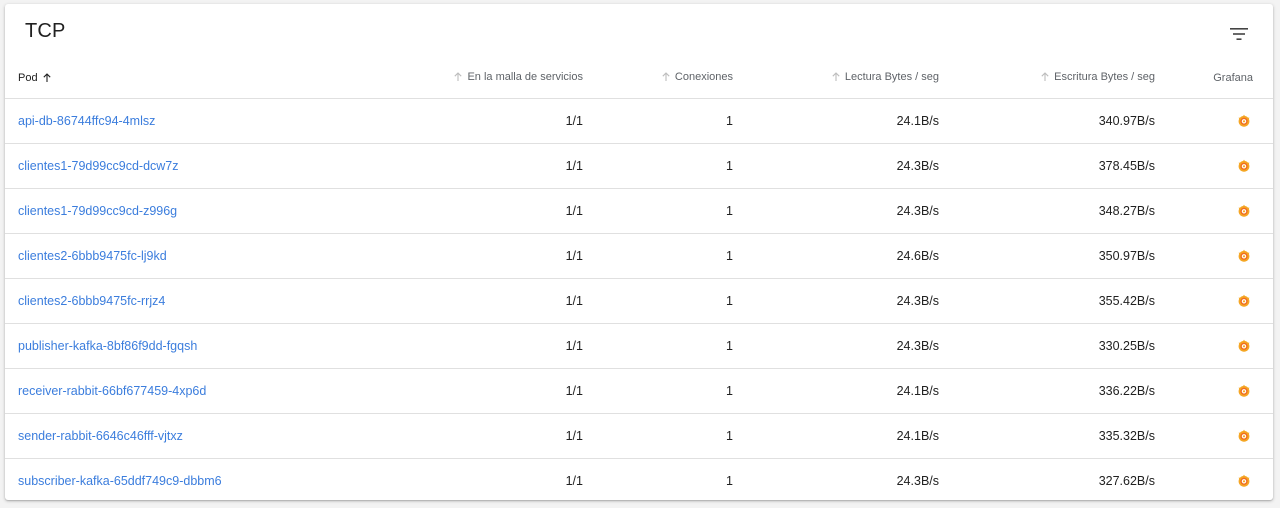 The image size is (1280, 508). What do you see at coordinates (28, 78) in the screenshot?
I see `column-label-pod: Pod` at bounding box center [28, 78].